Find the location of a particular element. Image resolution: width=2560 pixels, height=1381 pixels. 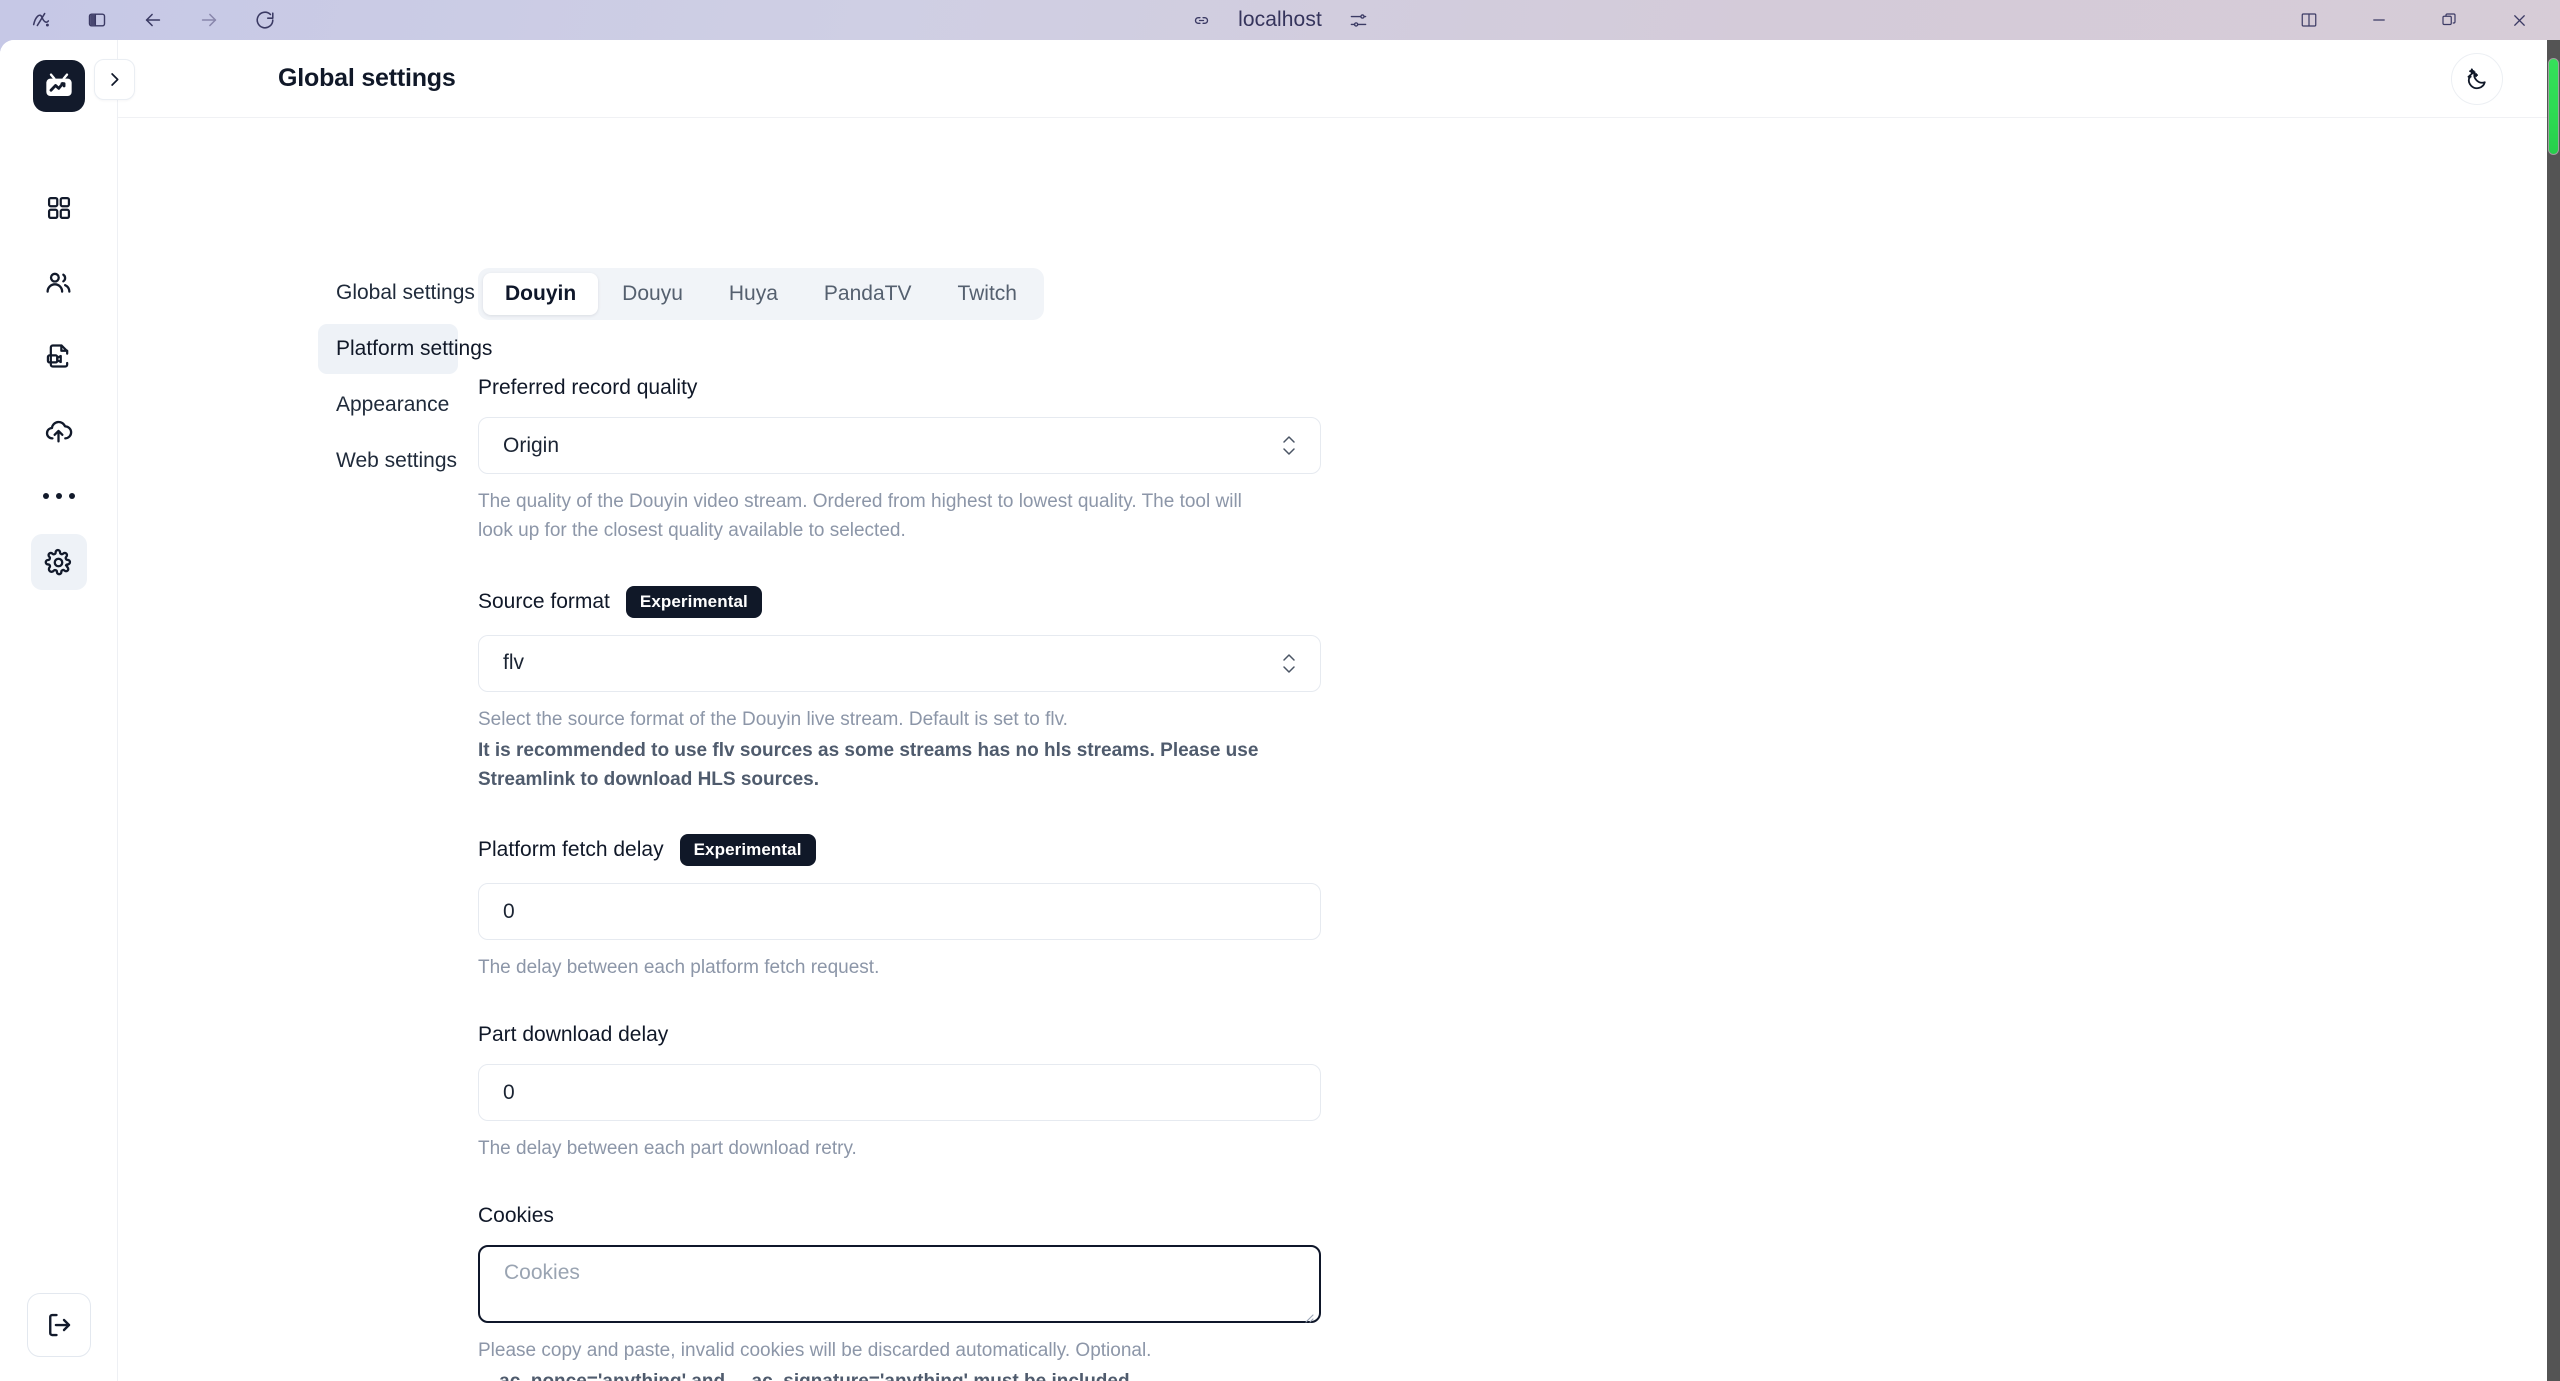

page-scrollbar-thumb is located at coordinates (2553, 106).